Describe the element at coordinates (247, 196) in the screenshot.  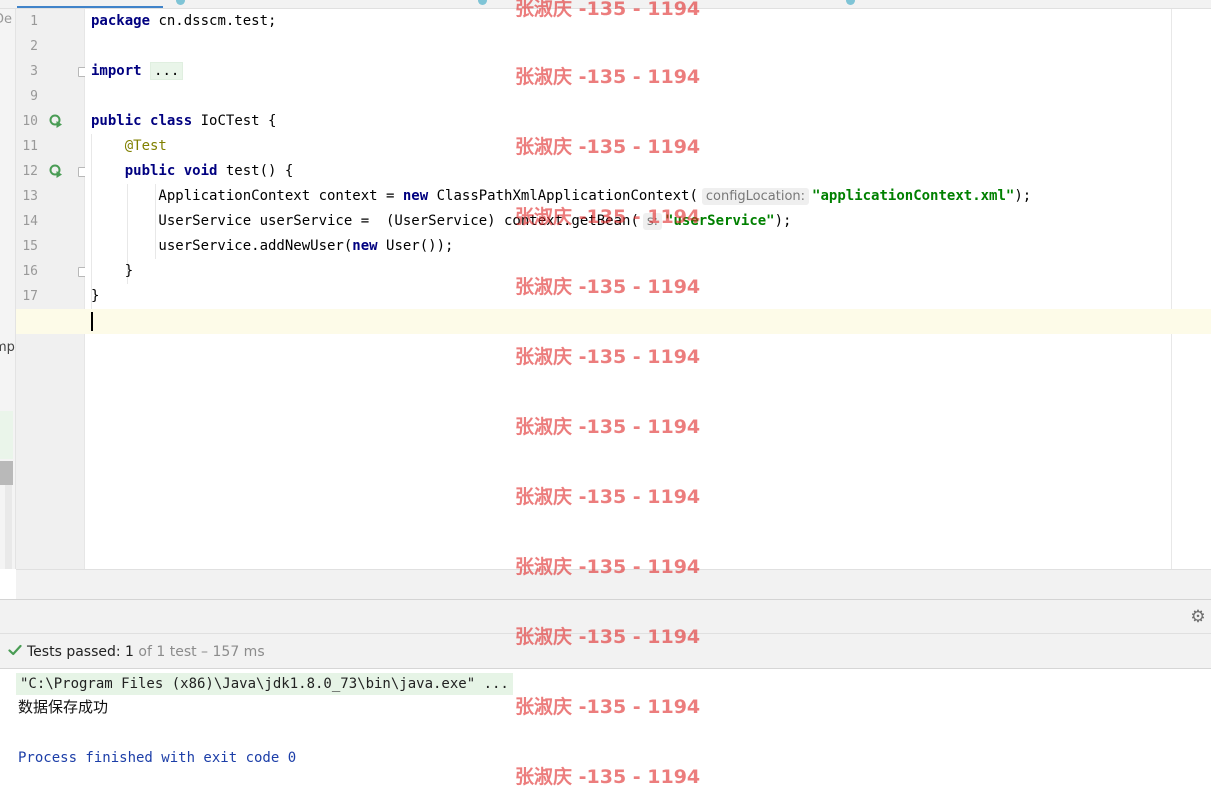
I see `code-token: ApplicationContext context =` at that location.